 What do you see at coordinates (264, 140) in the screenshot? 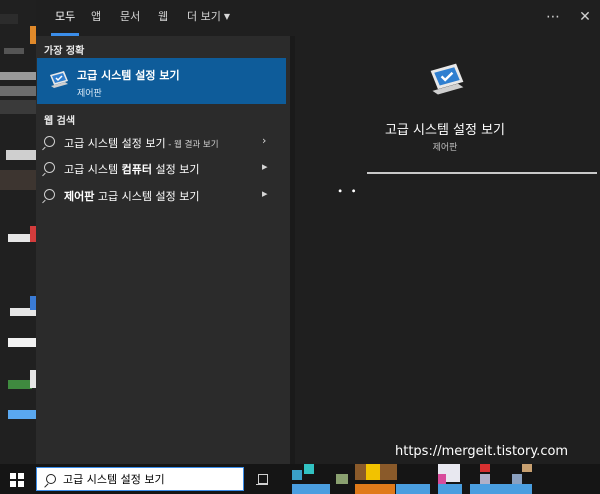
I see `chevron-right-icon: ›` at bounding box center [264, 140].